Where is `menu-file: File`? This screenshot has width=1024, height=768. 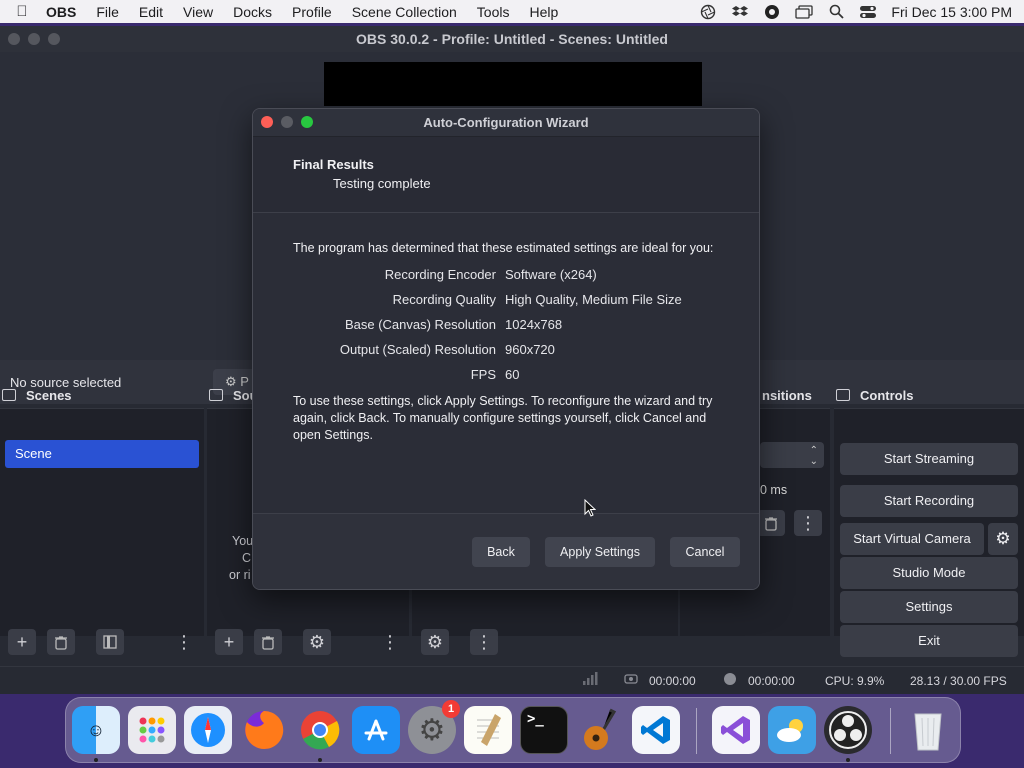
menu-file: File is located at coordinates (107, 12).